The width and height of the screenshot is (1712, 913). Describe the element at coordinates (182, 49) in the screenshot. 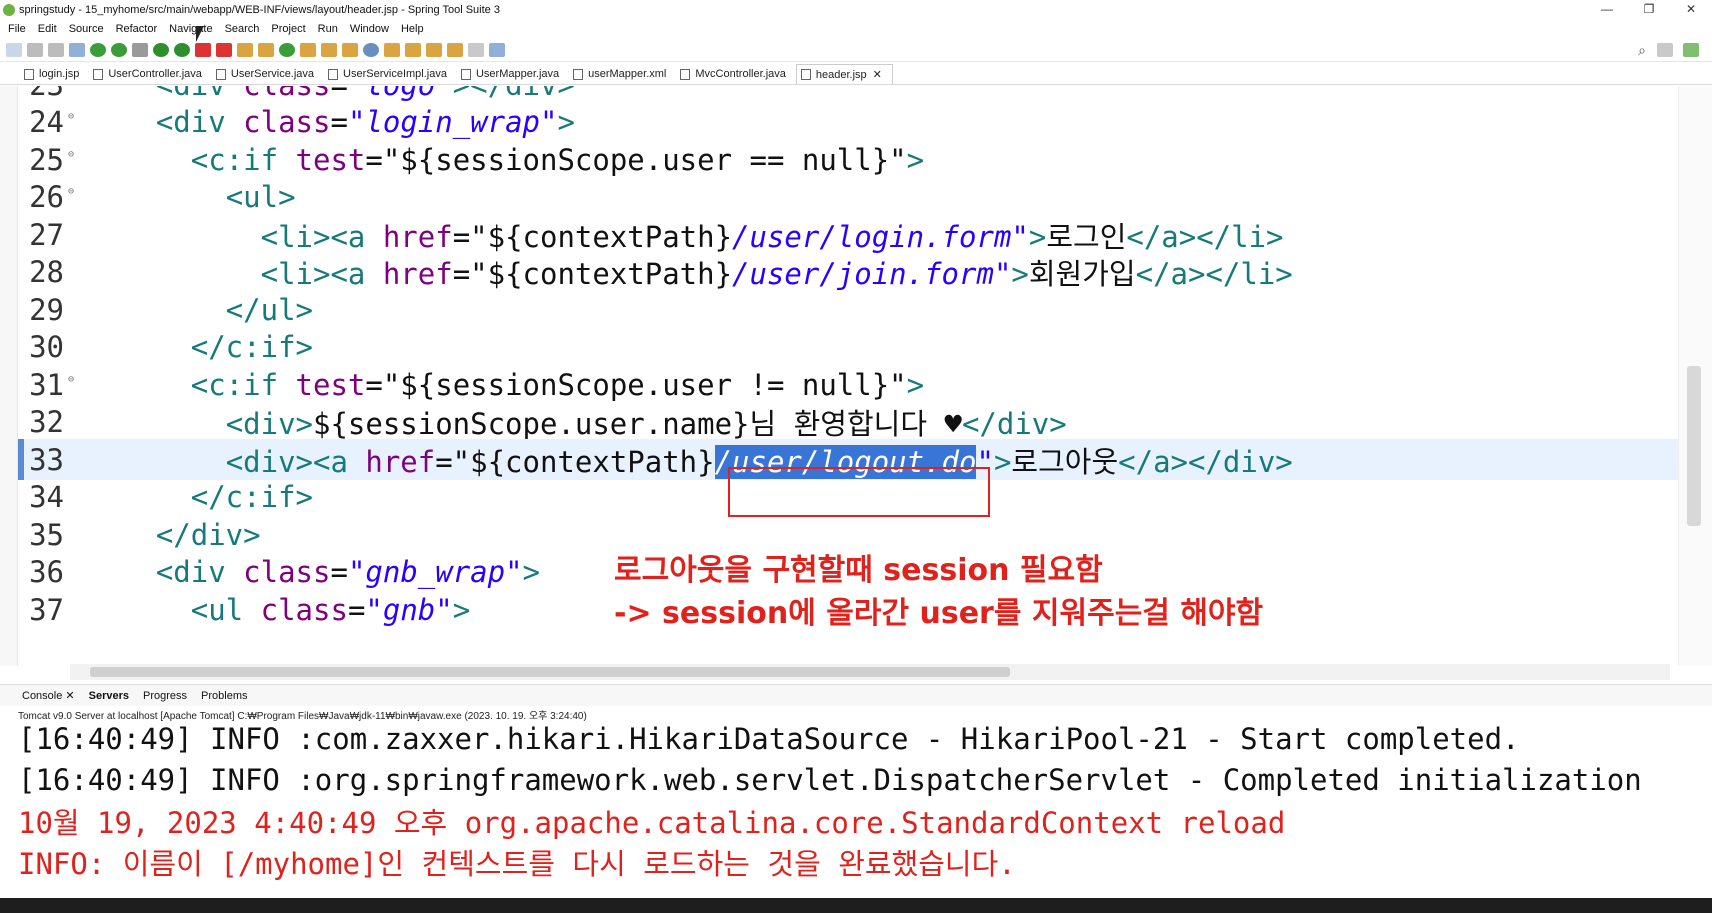

I see `run-icon` at that location.